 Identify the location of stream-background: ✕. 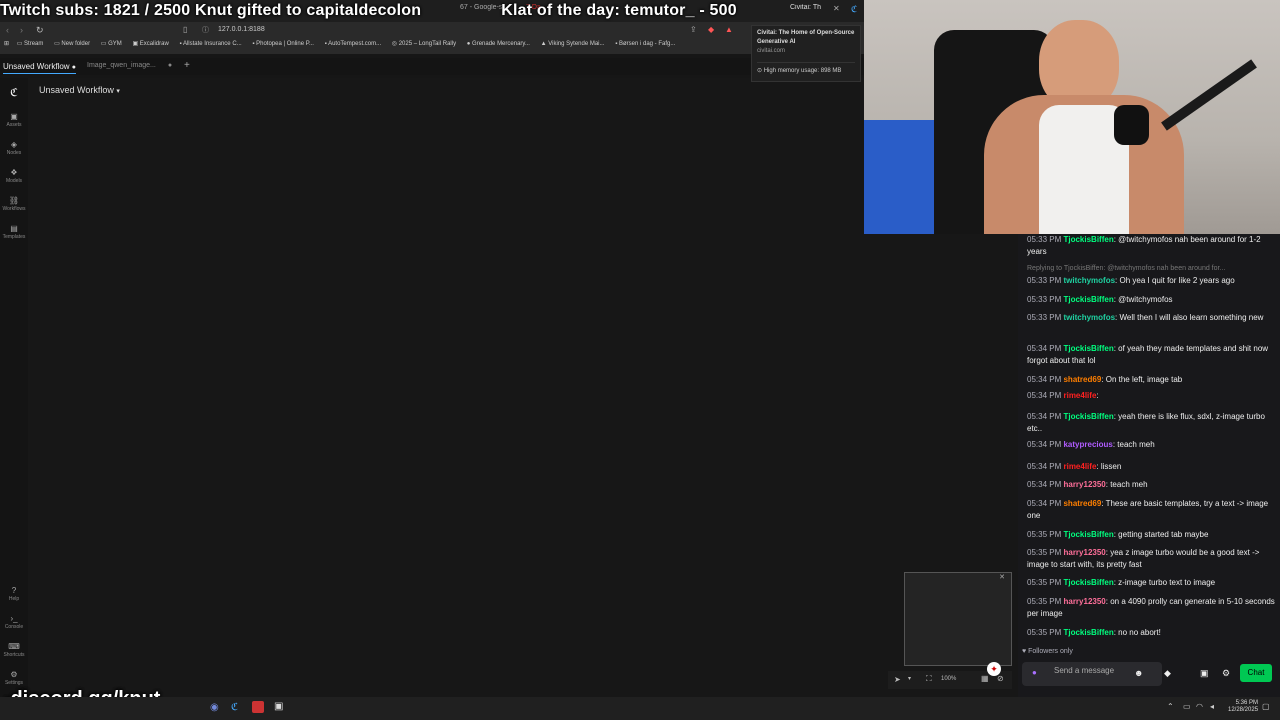
(941, 465).